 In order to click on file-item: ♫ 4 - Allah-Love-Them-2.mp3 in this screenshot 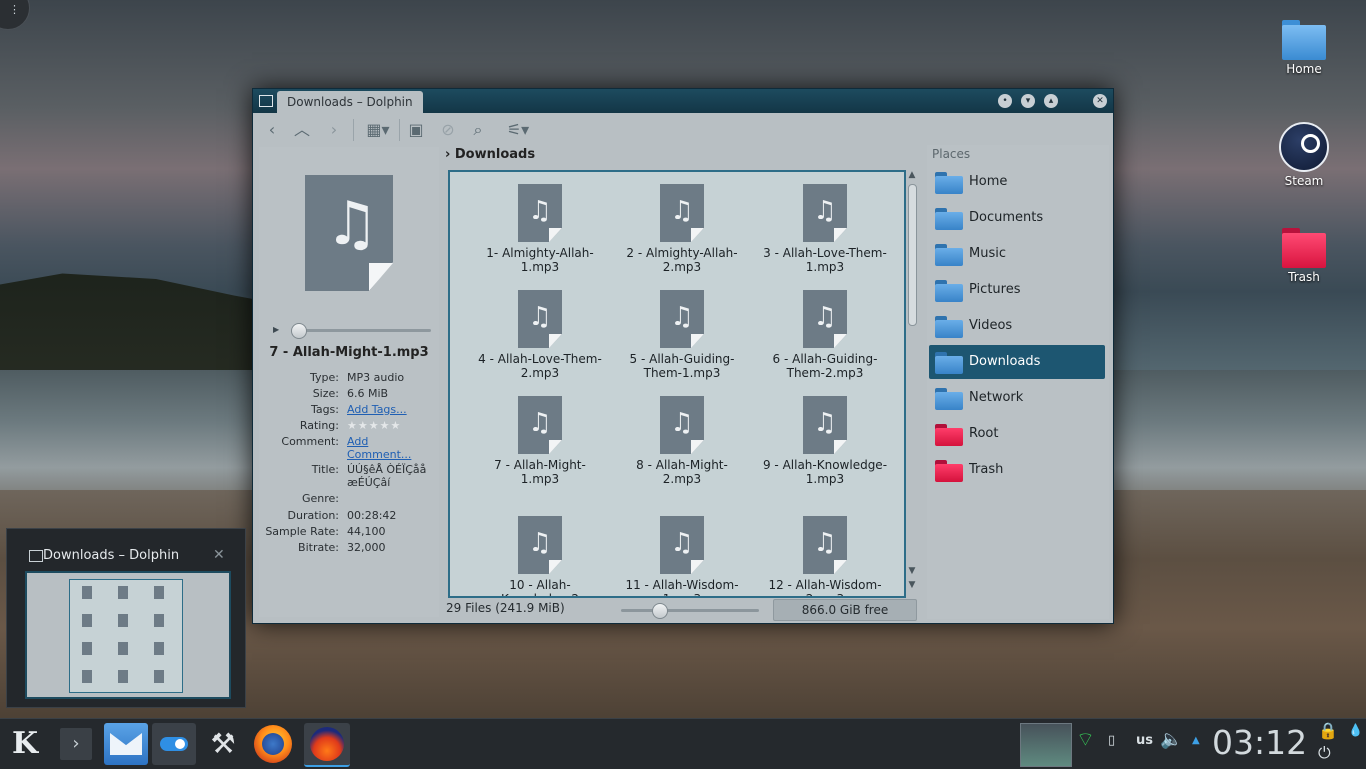, I will do `click(540, 335)`.